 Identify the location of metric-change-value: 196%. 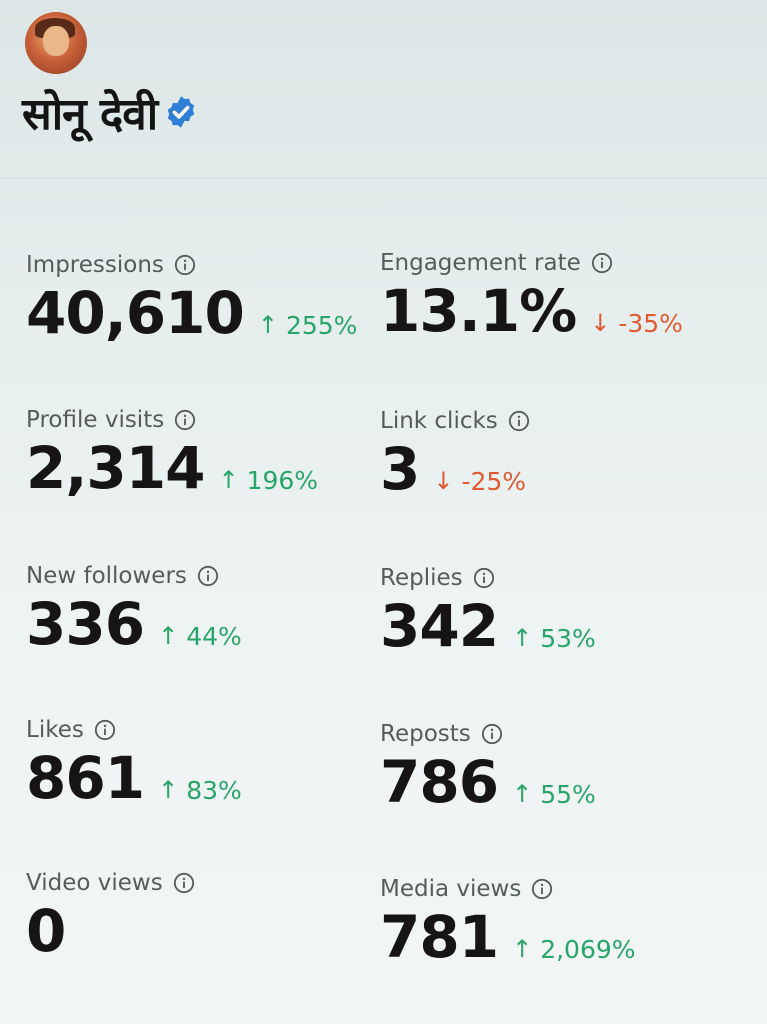
(282, 480).